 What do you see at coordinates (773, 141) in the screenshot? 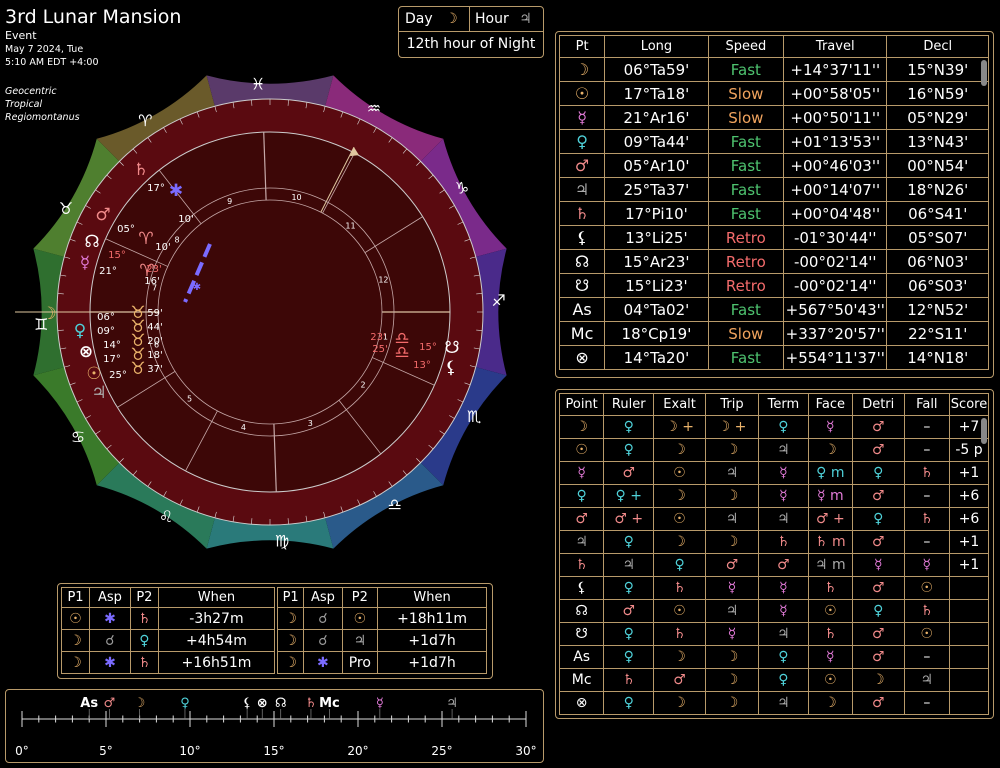
I see `position-row: ♀ 09°Ta44' Fast +01°13'53'' 13°N43'` at bounding box center [773, 141].